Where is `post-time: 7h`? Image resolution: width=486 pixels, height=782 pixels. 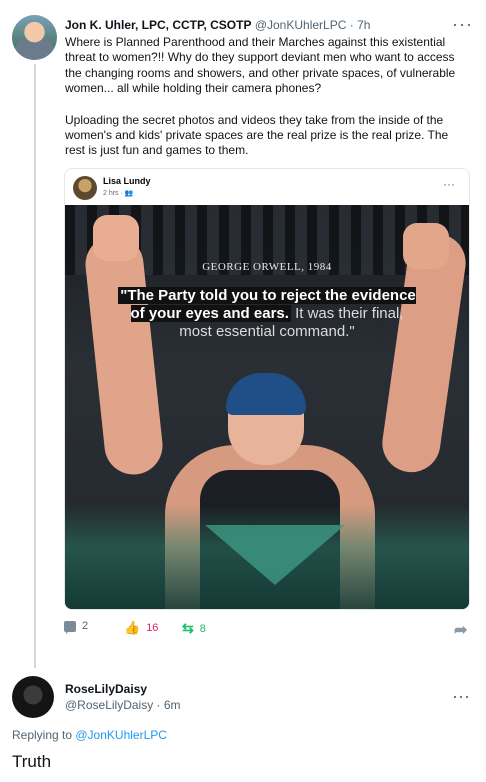 post-time: 7h is located at coordinates (363, 25).